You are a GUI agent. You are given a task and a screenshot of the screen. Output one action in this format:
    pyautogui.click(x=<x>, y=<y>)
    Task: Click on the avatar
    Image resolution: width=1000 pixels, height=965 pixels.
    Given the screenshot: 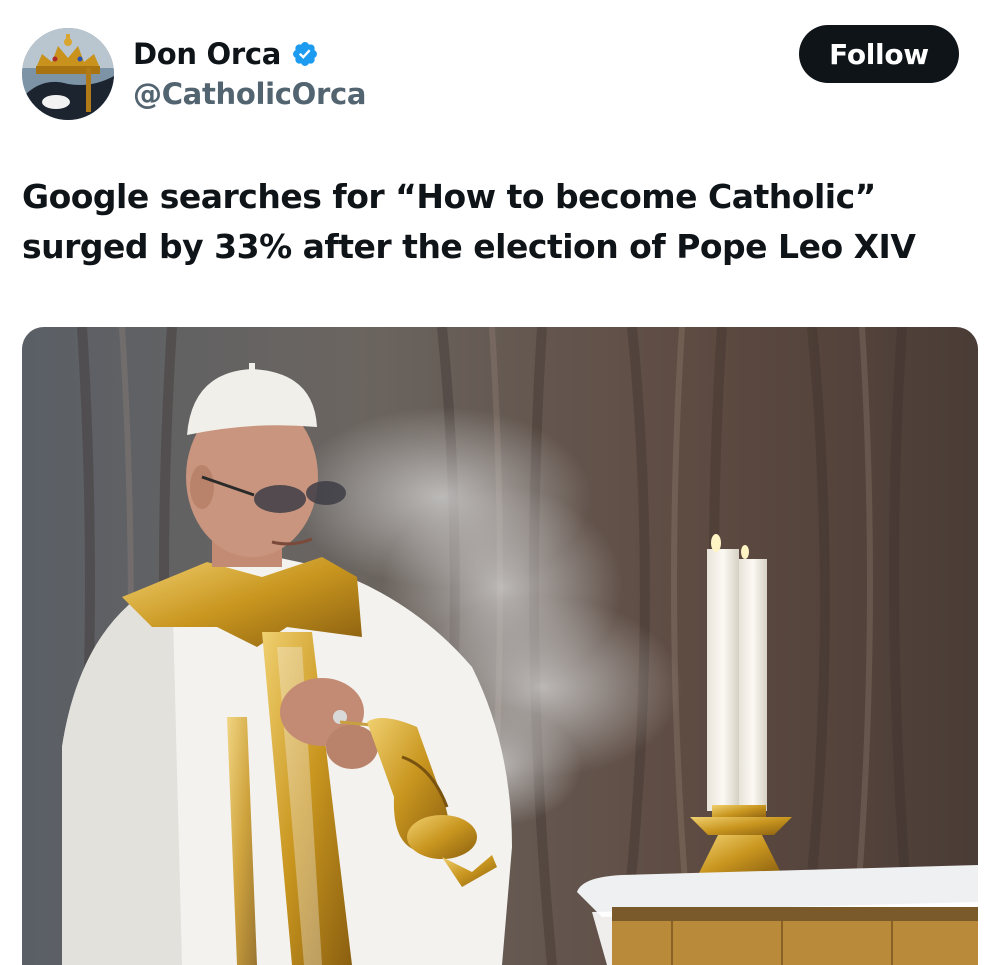 What is the action you would take?
    pyautogui.click(x=68, y=74)
    